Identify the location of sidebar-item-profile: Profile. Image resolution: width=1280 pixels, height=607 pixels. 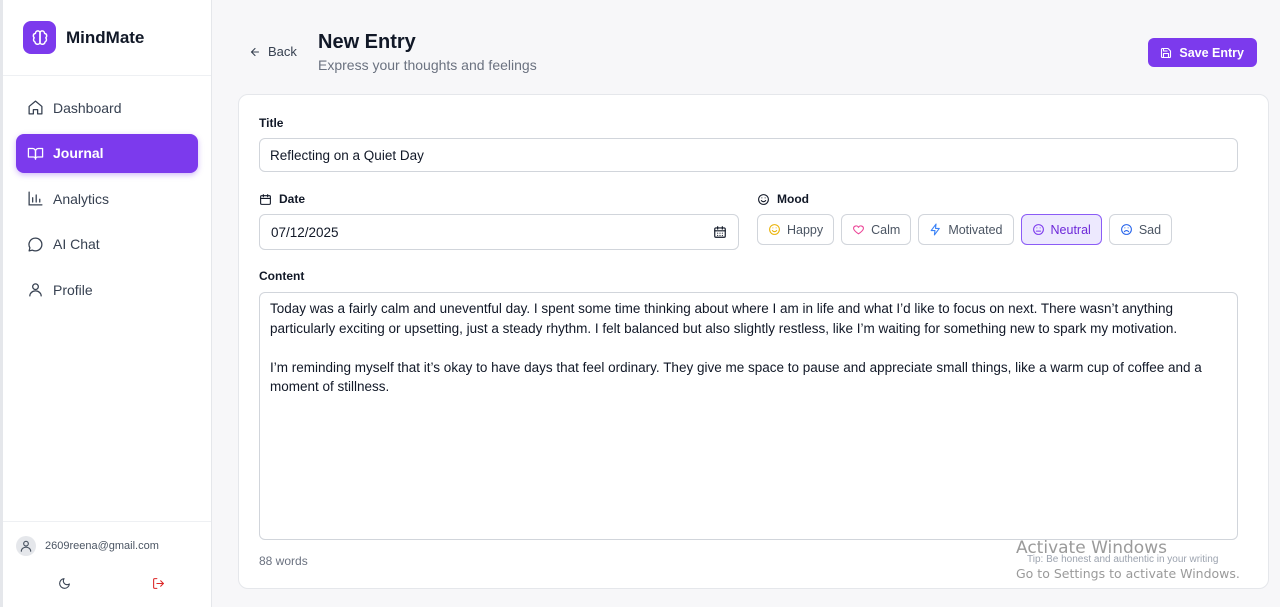
(107, 289).